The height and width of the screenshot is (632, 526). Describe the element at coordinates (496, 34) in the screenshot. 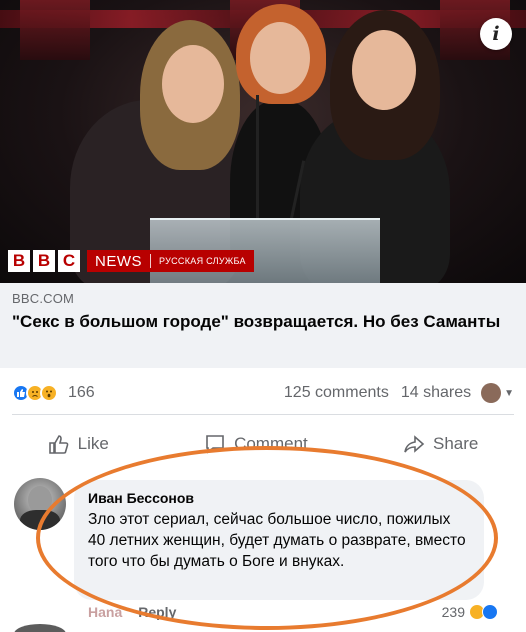

I see `info-icon: i` at that location.